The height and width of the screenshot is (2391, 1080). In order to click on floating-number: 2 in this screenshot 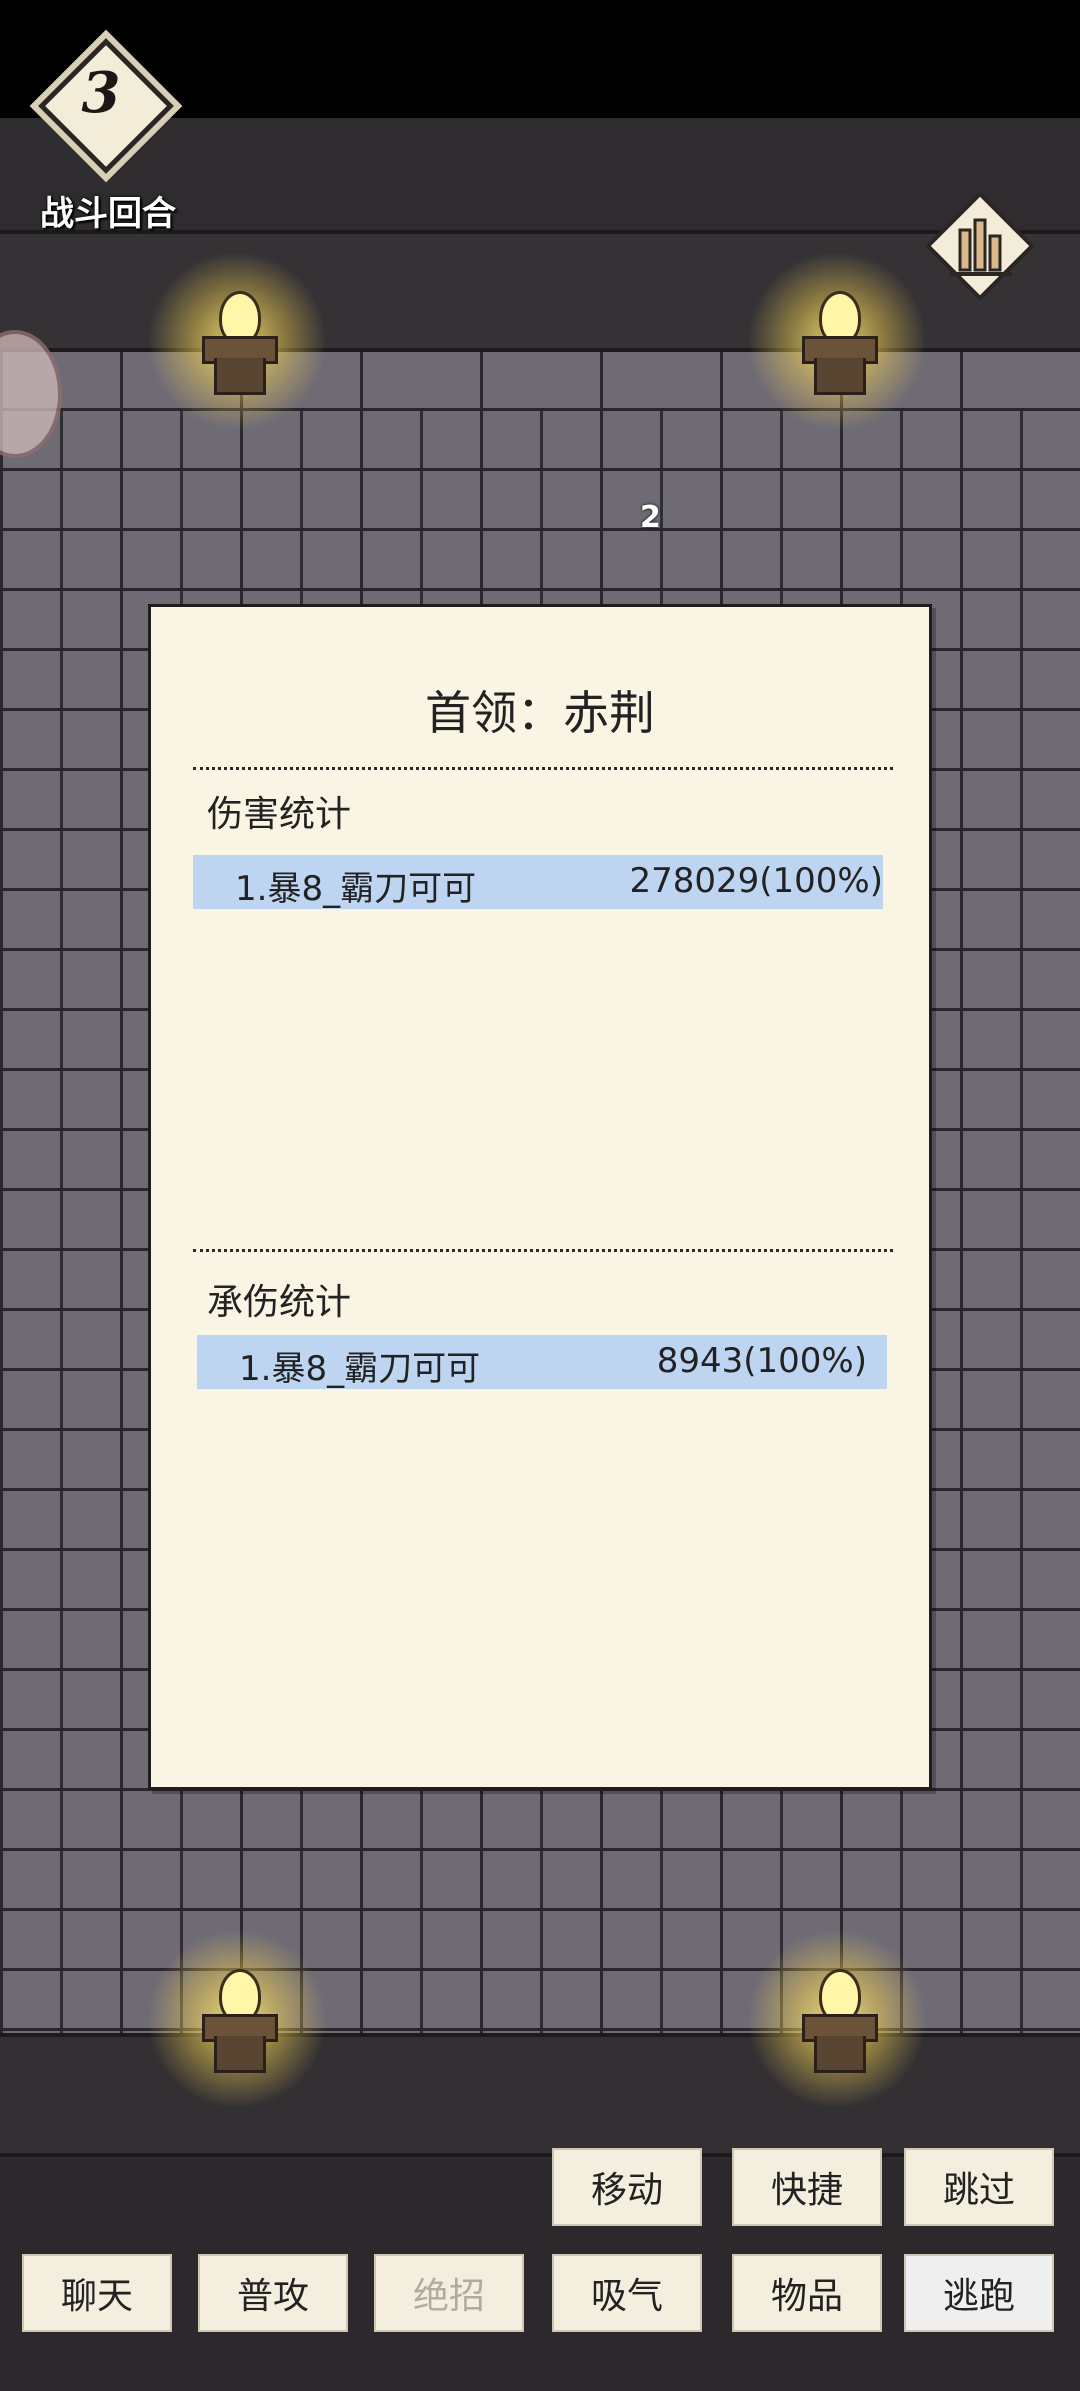, I will do `click(650, 517)`.